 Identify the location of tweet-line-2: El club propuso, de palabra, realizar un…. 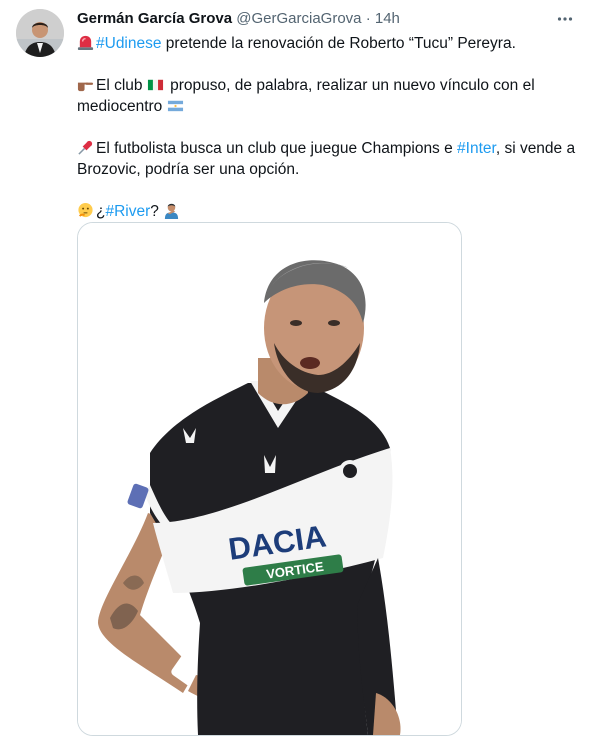
(329, 85).